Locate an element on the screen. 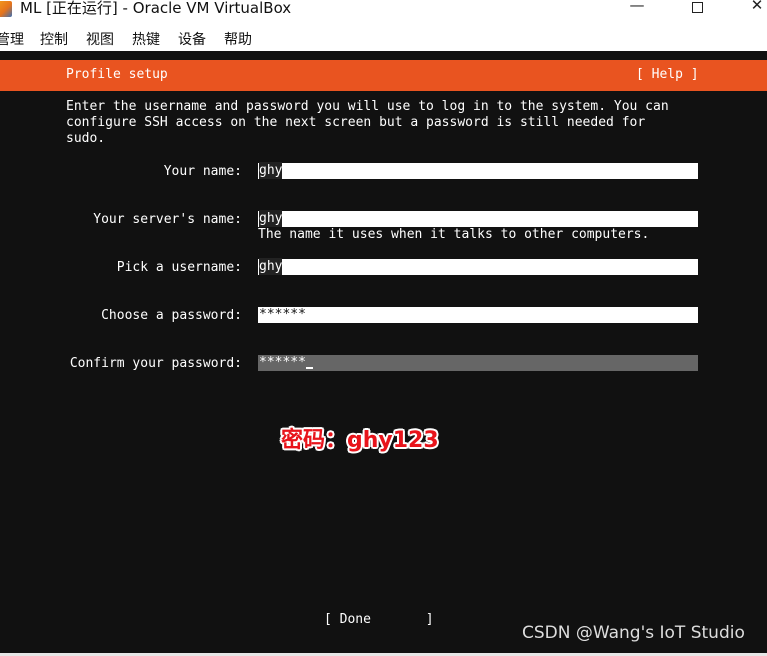 This screenshot has height=656, width=767. maximize-button is located at coordinates (697, 8).